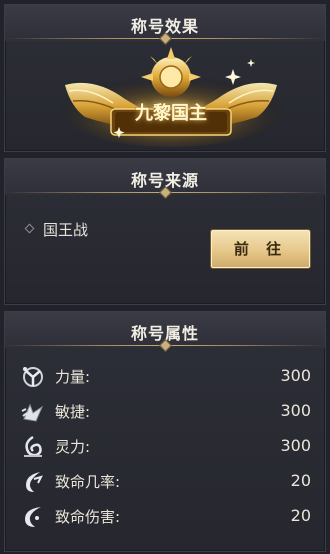  Describe the element at coordinates (73, 447) in the screenshot. I see `attribute-name: 灵力:` at that location.